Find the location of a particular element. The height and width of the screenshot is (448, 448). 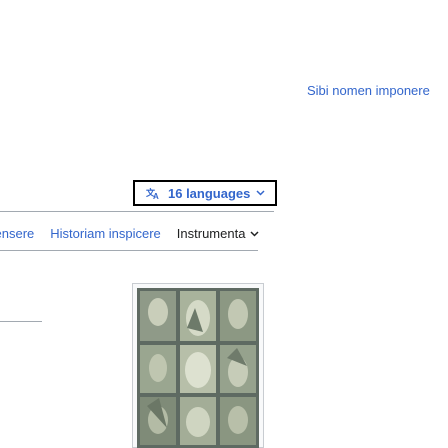

infobox-image is located at coordinates (198, 365).